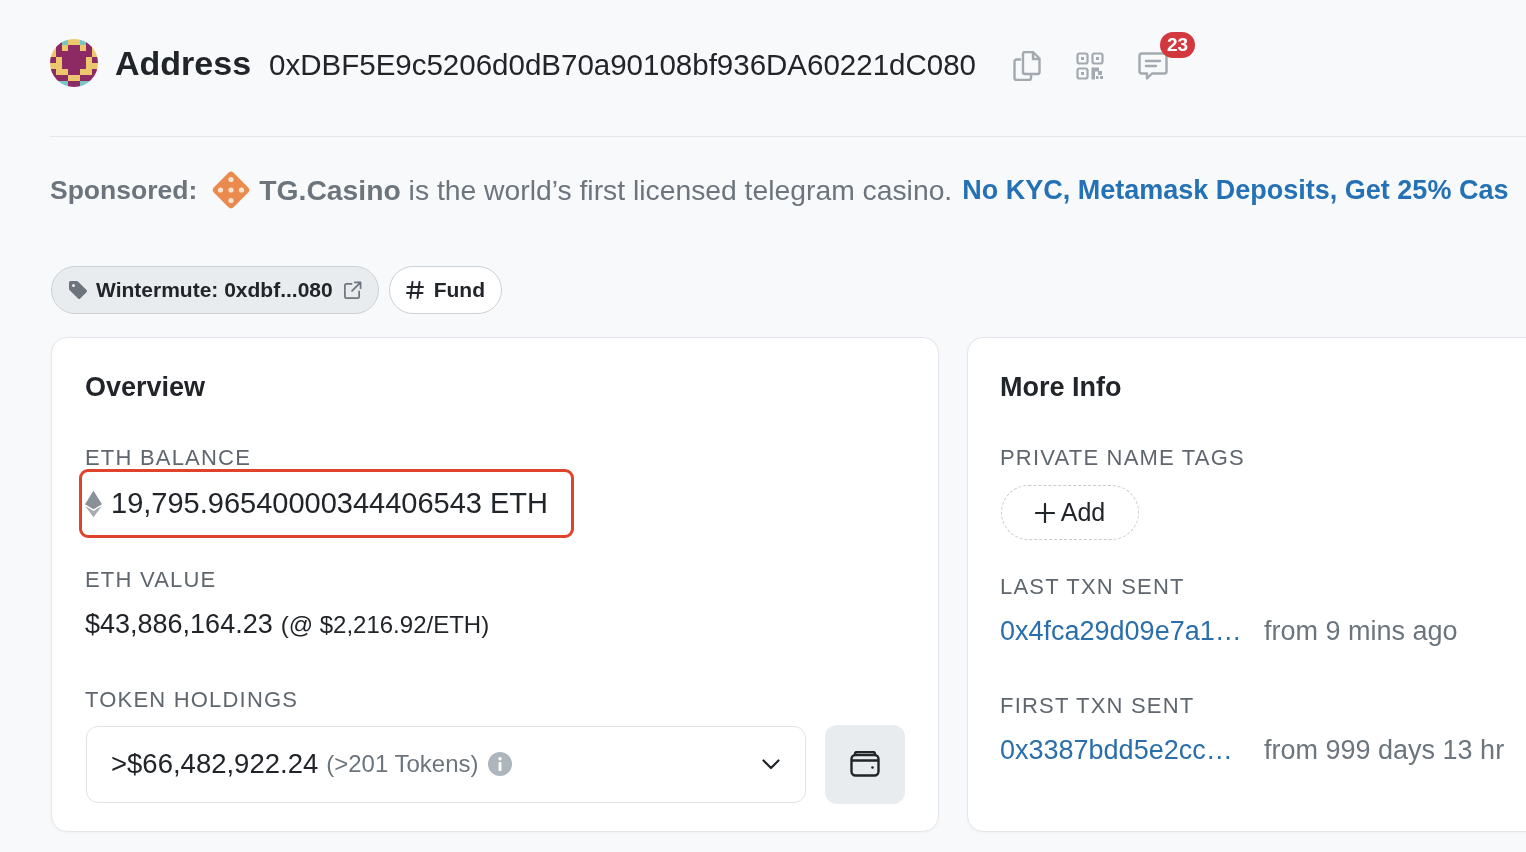 This screenshot has height=852, width=1526. What do you see at coordinates (1090, 66) in the screenshot?
I see `qr-code-icon` at bounding box center [1090, 66].